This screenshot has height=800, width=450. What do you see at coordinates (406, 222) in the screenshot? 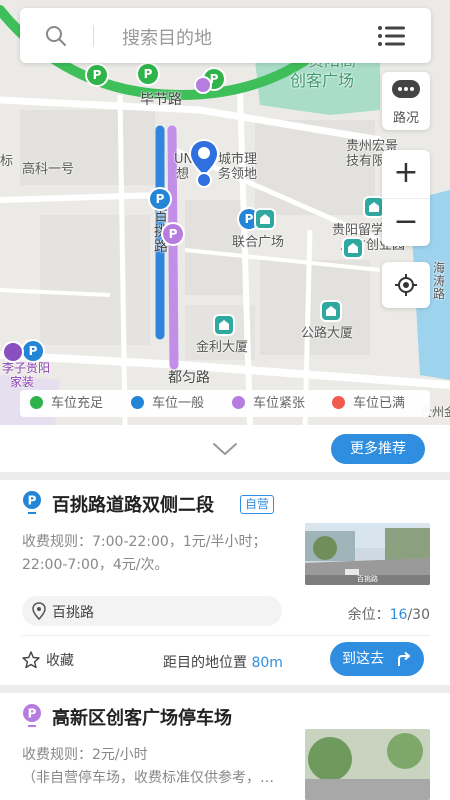
I see `zoom-out-button: −` at bounding box center [406, 222].